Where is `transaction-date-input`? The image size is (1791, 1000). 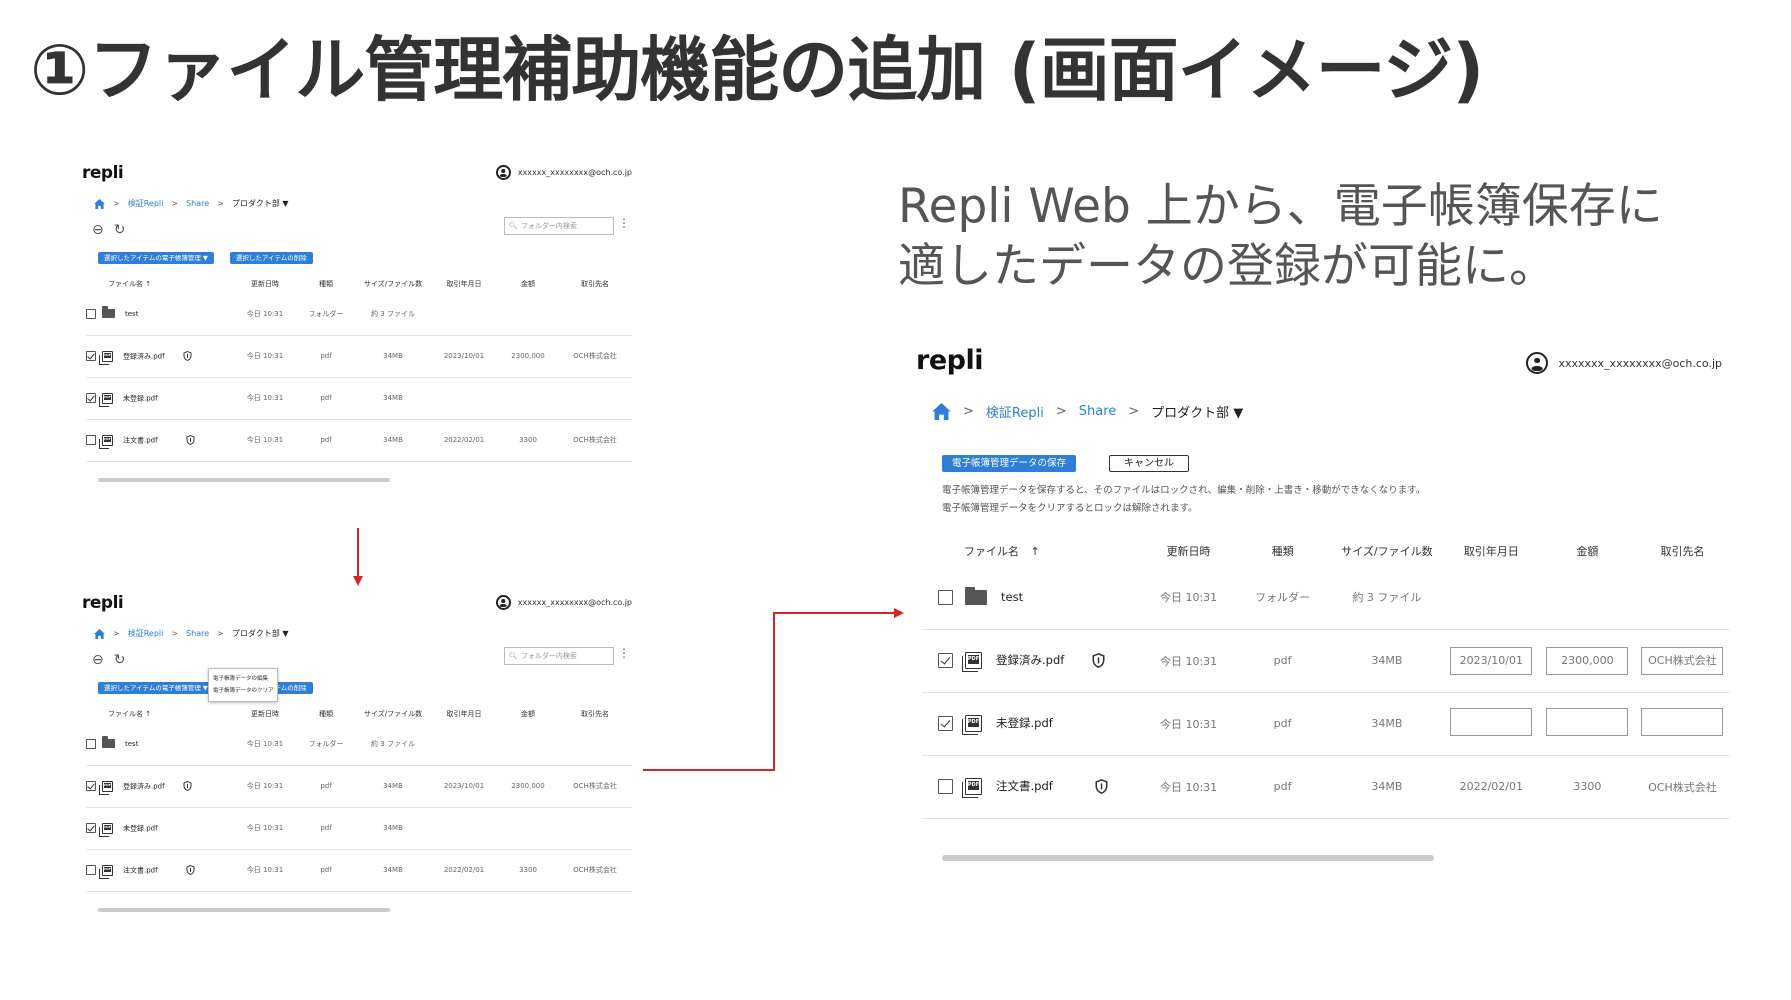 transaction-date-input is located at coordinates (1491, 722).